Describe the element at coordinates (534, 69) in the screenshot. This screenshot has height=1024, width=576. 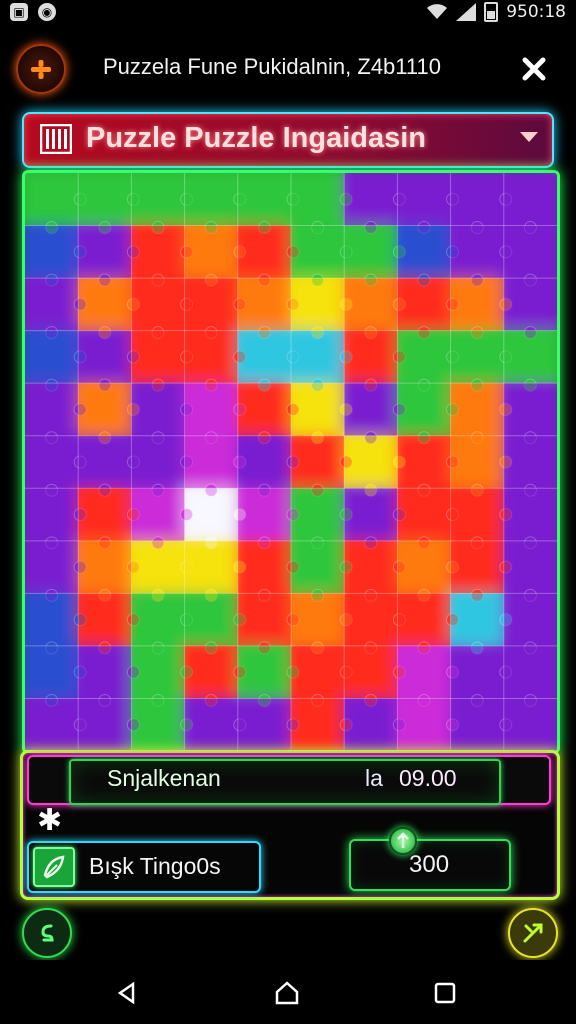
I see `close-button` at that location.